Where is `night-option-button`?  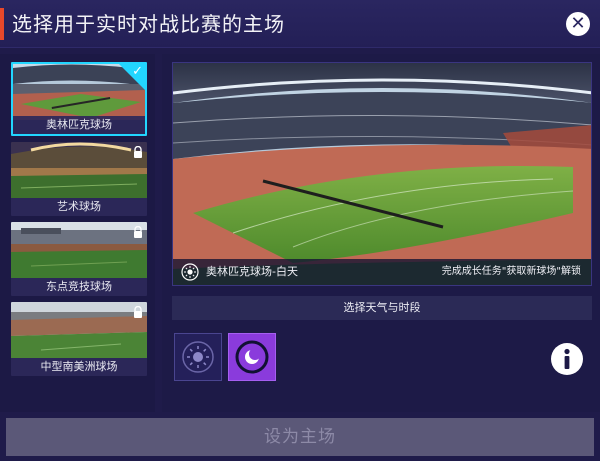 night-option-button is located at coordinates (252, 357).